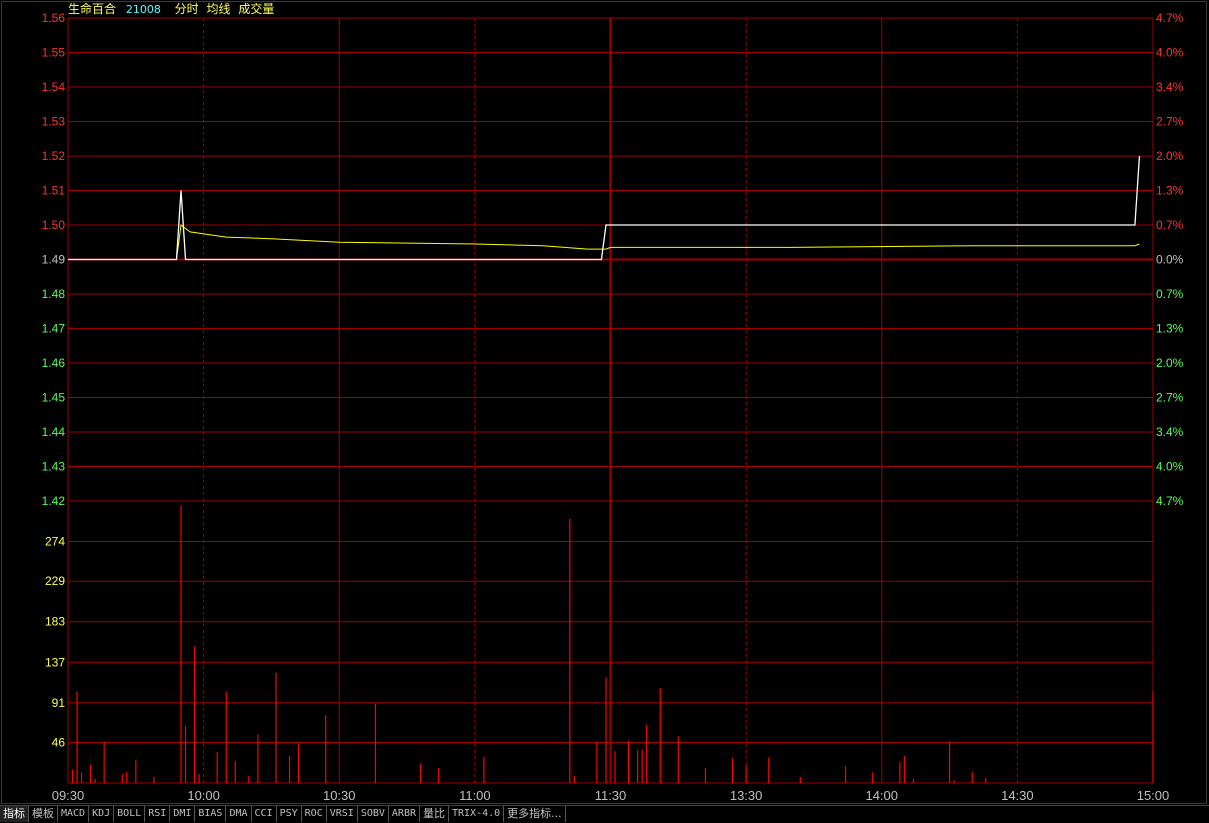 Image resolution: width=1209 pixels, height=823 pixels. What do you see at coordinates (54, 122) in the screenshot?
I see `price-tick-label: 1.53` at bounding box center [54, 122].